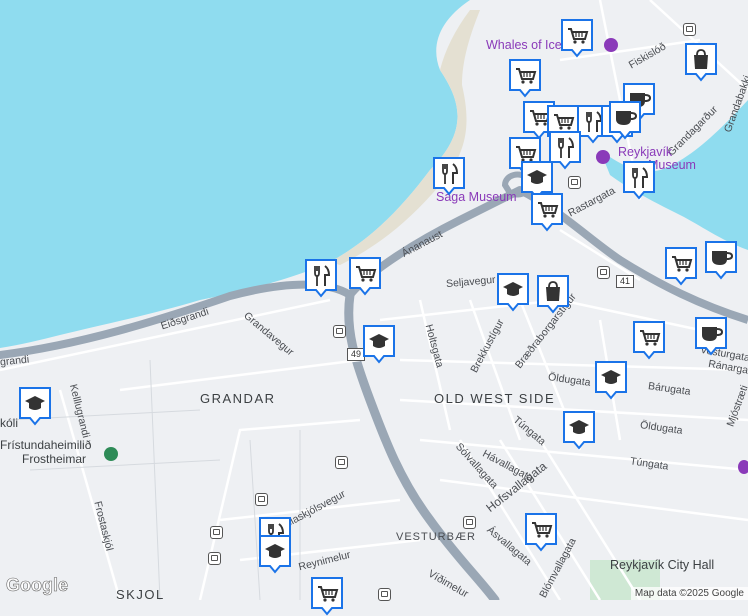 The height and width of the screenshot is (616, 748). Describe the element at coordinates (689, 593) in the screenshot. I see `map-attribution: Map data ©2025 Google` at that location.